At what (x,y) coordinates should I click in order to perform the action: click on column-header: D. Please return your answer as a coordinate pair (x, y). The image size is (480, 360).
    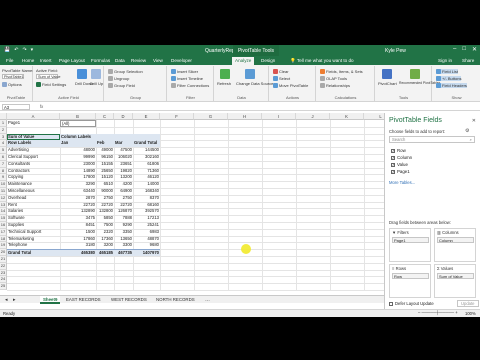
    Looking at the image, I should click on (123, 116).